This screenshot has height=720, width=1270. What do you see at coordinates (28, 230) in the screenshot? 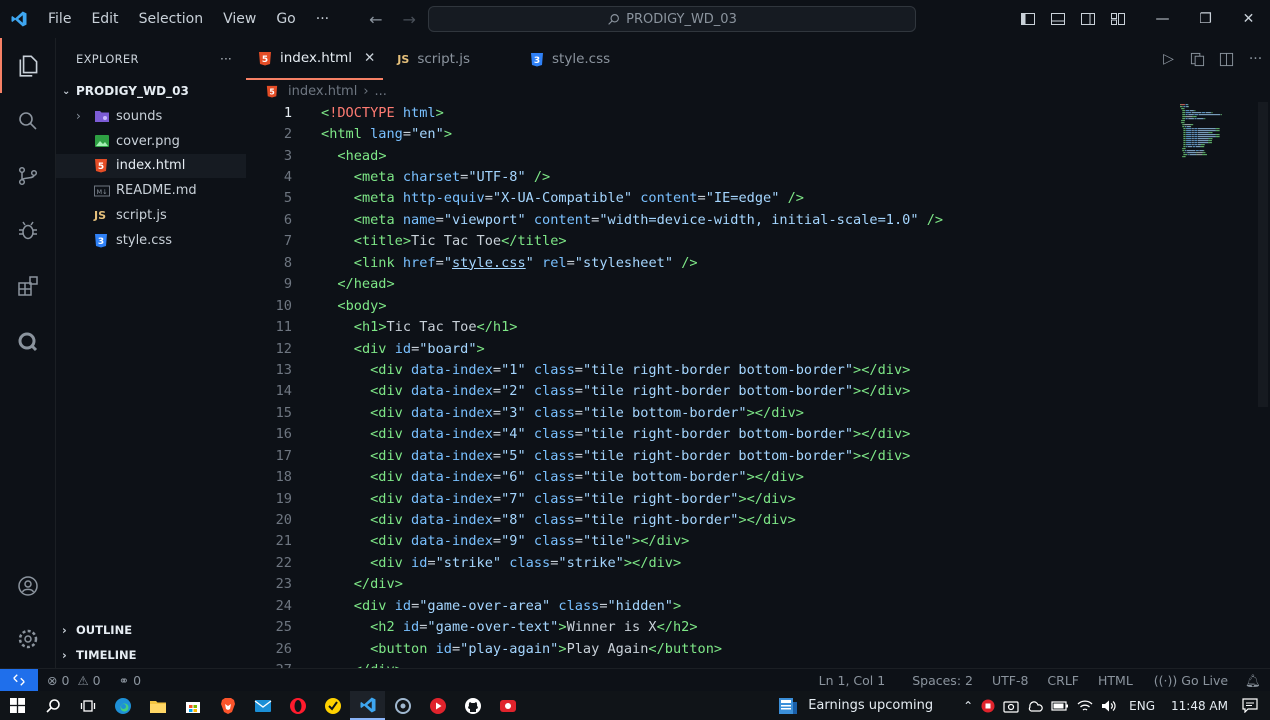
I see `run-debug-icon` at bounding box center [28, 230].